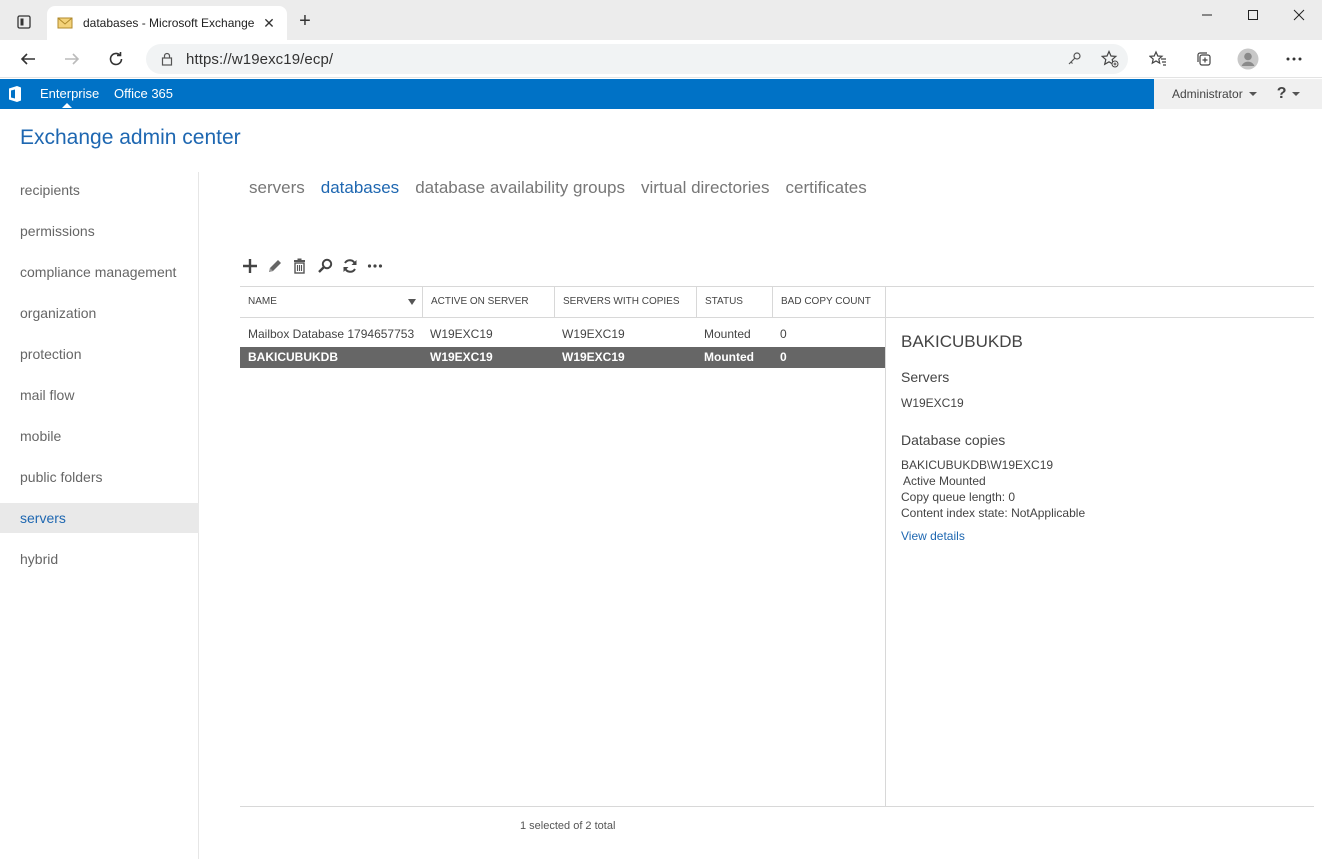 This screenshot has width=1322, height=859. Describe the element at coordinates (625, 302) in the screenshot. I see `column-header-servers-with-copies: SERVERS WITH COPIES` at that location.